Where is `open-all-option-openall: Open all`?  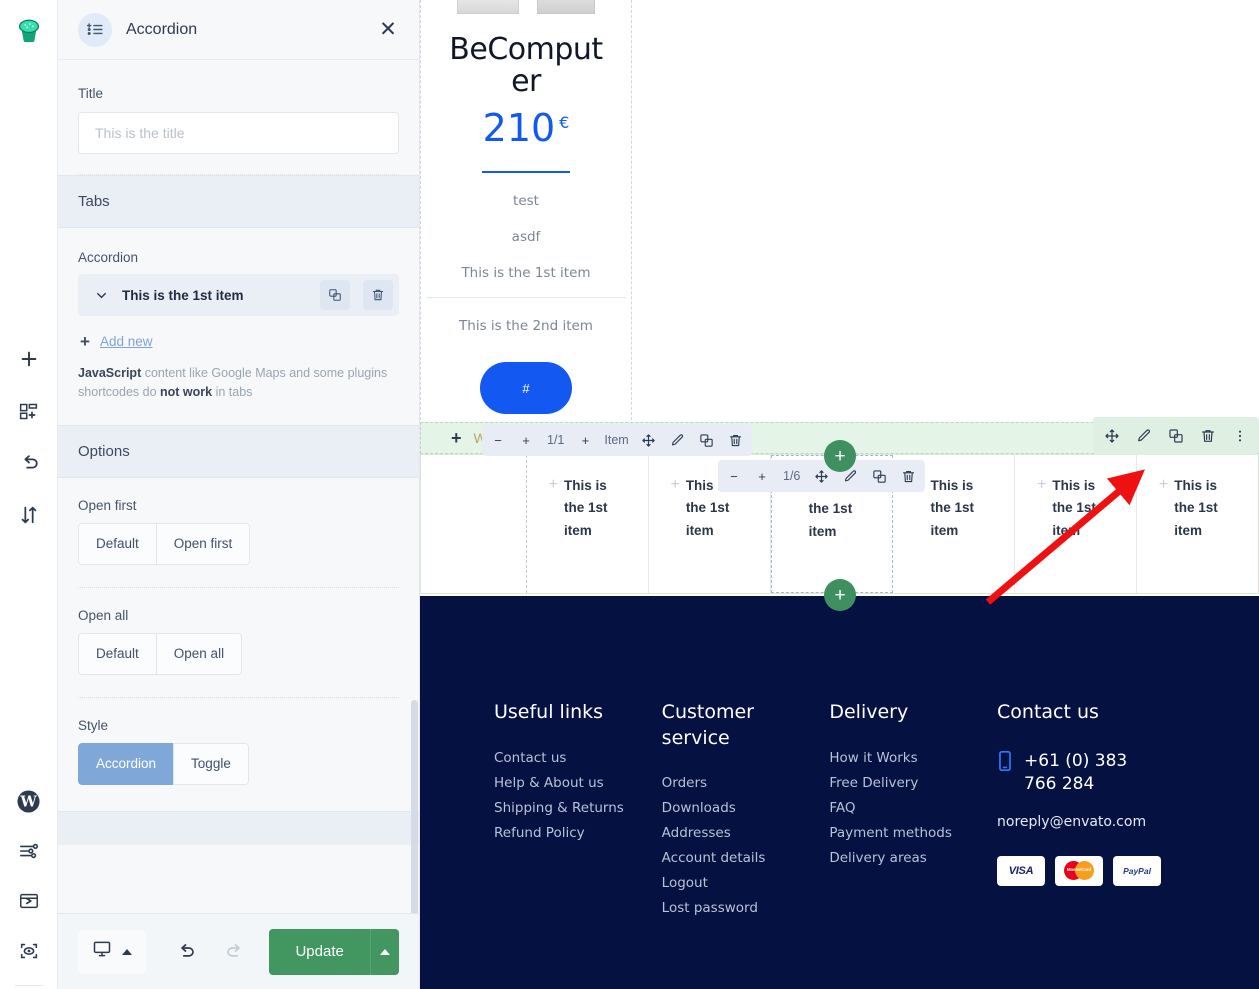 open-all-option-openall: Open all is located at coordinates (199, 653).